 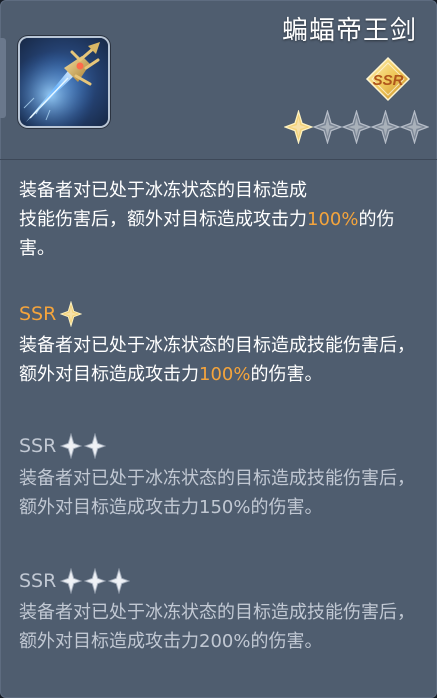 I want to click on panel-edge-tab, so click(x=3, y=78).